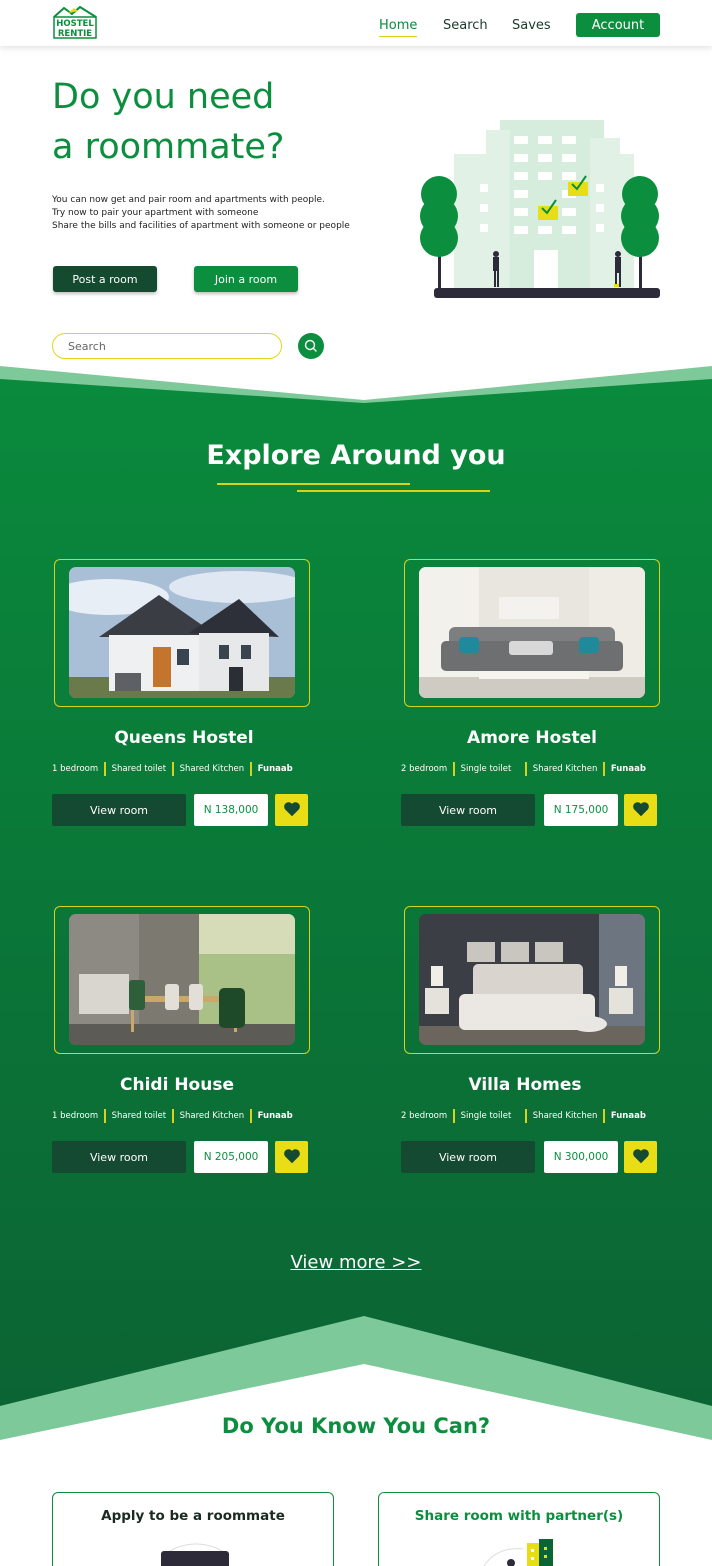 This screenshot has width=712, height=1566. What do you see at coordinates (540, 209) in the screenshot?
I see `apartment-building-illustration` at bounding box center [540, 209].